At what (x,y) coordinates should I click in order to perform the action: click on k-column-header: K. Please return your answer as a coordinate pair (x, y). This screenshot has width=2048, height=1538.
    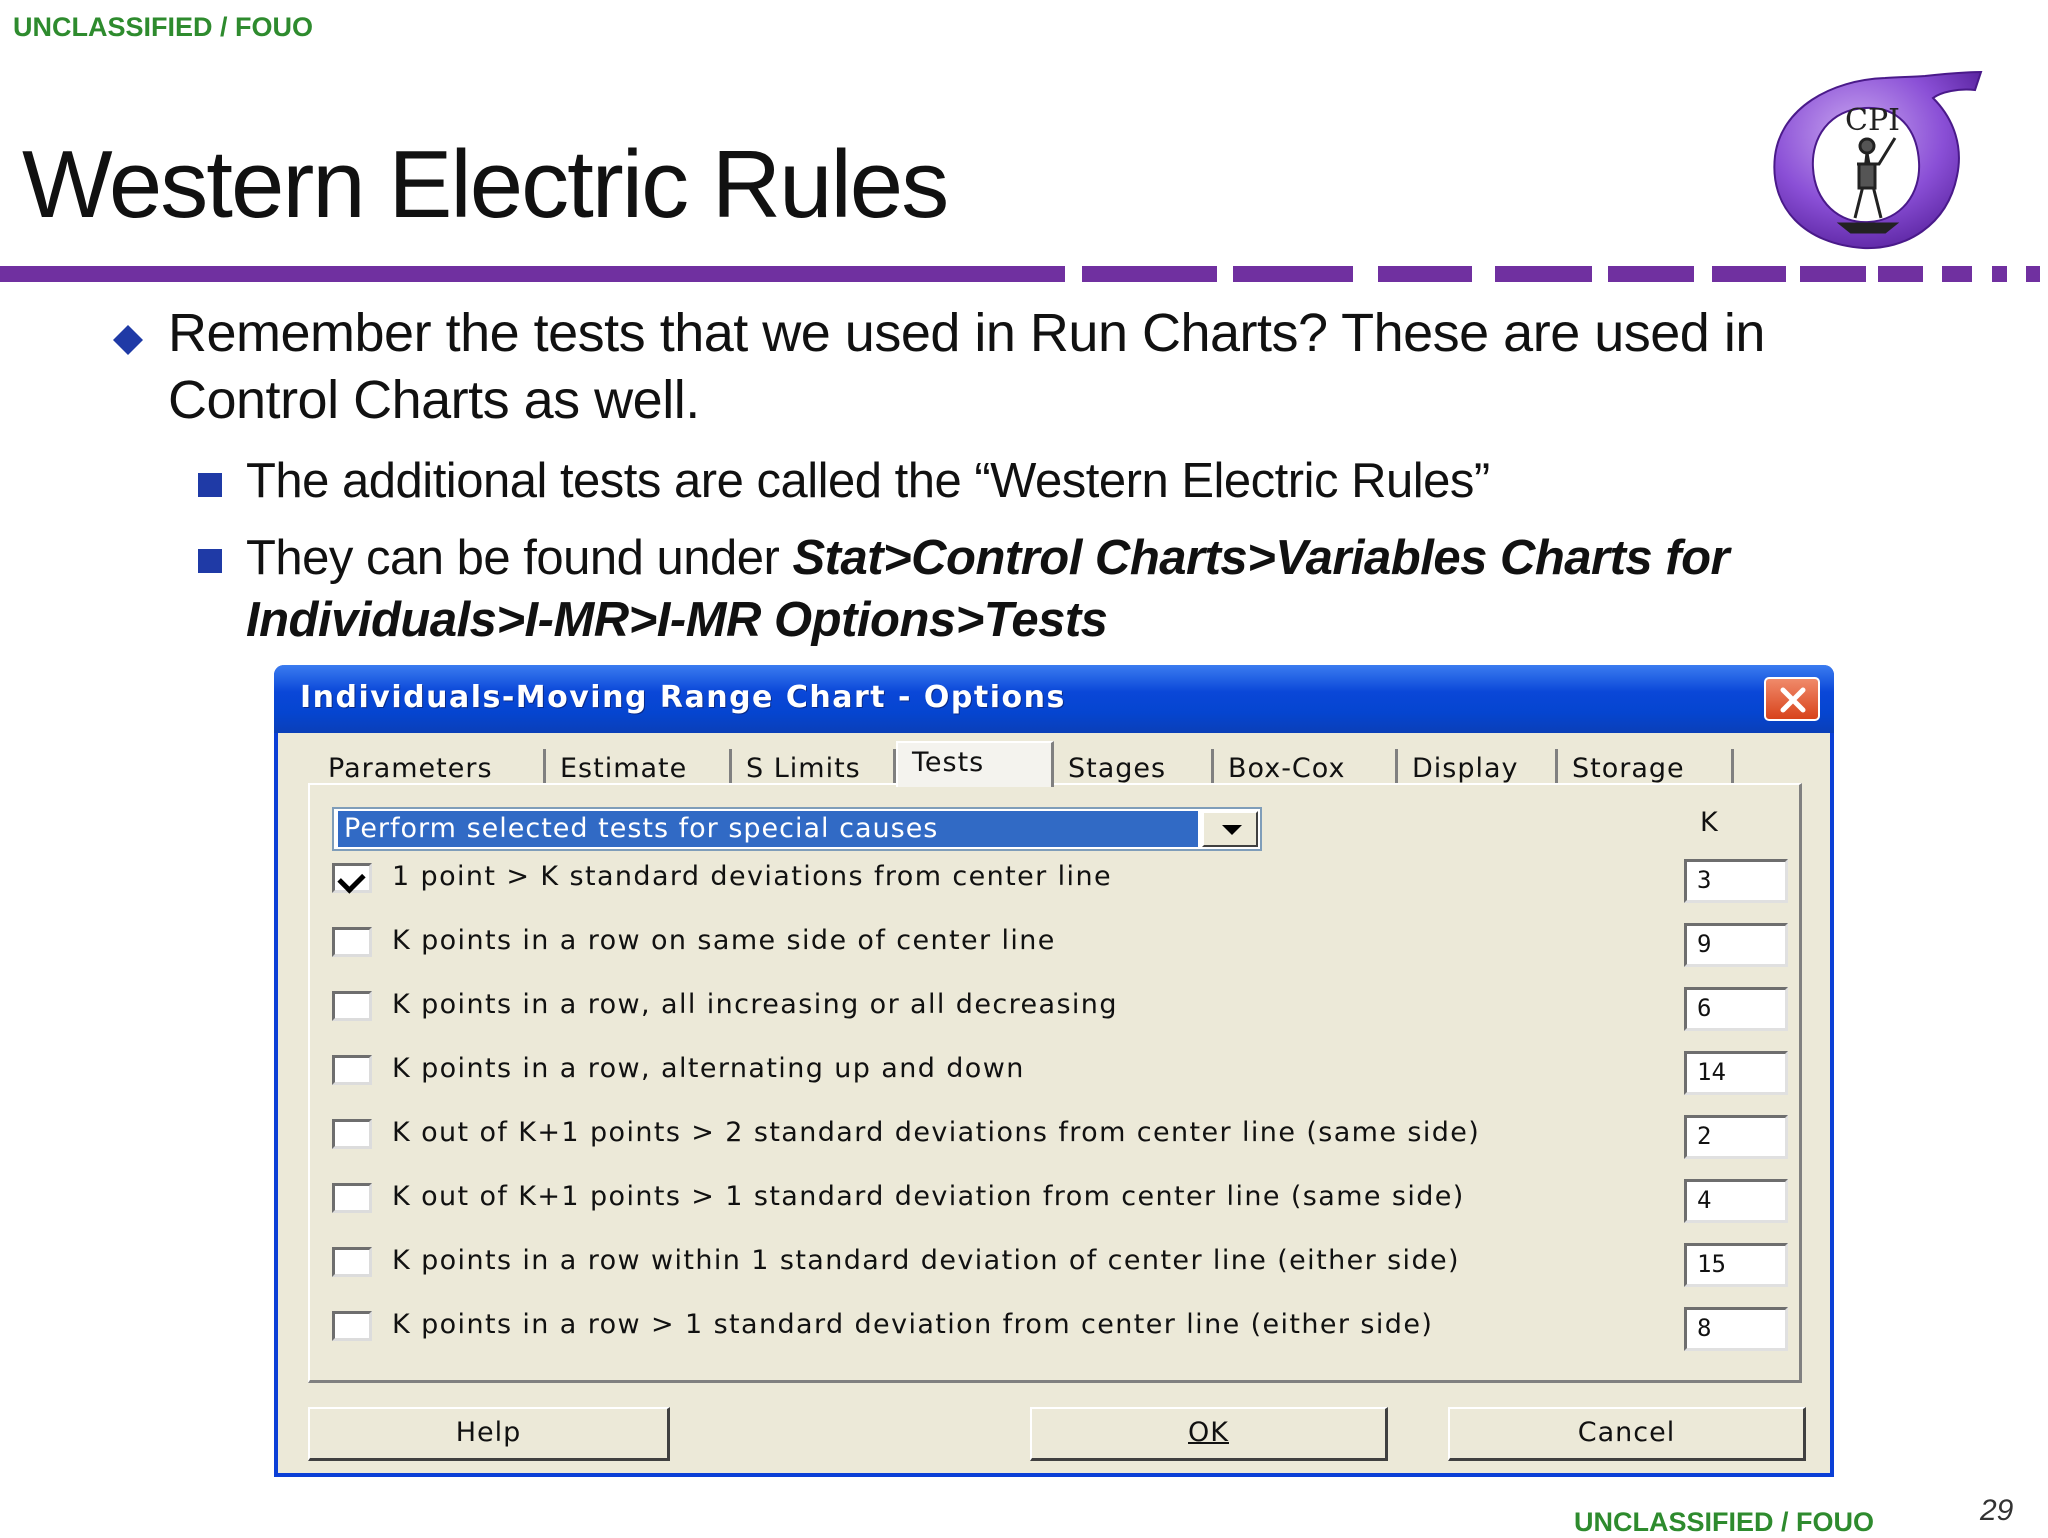
    Looking at the image, I should click on (1709, 822).